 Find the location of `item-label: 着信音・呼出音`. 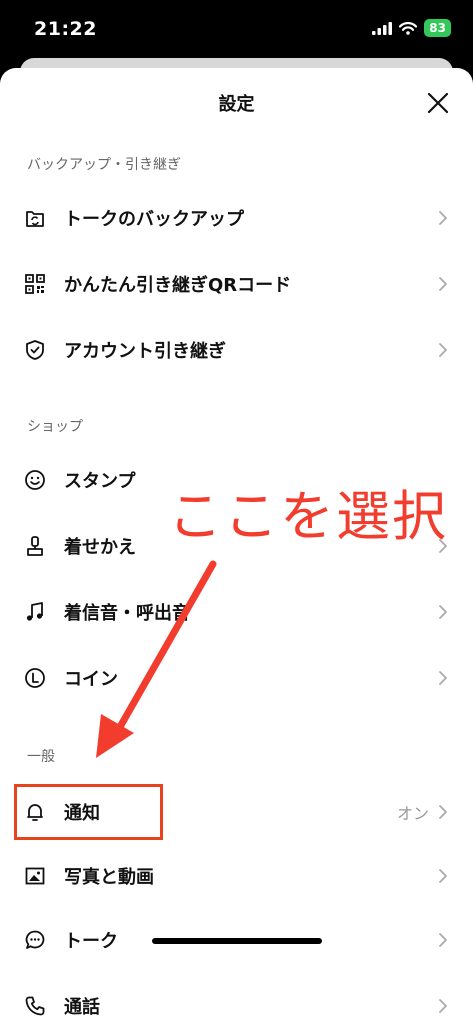

item-label: 着信音・呼出音 is located at coordinates (127, 613).